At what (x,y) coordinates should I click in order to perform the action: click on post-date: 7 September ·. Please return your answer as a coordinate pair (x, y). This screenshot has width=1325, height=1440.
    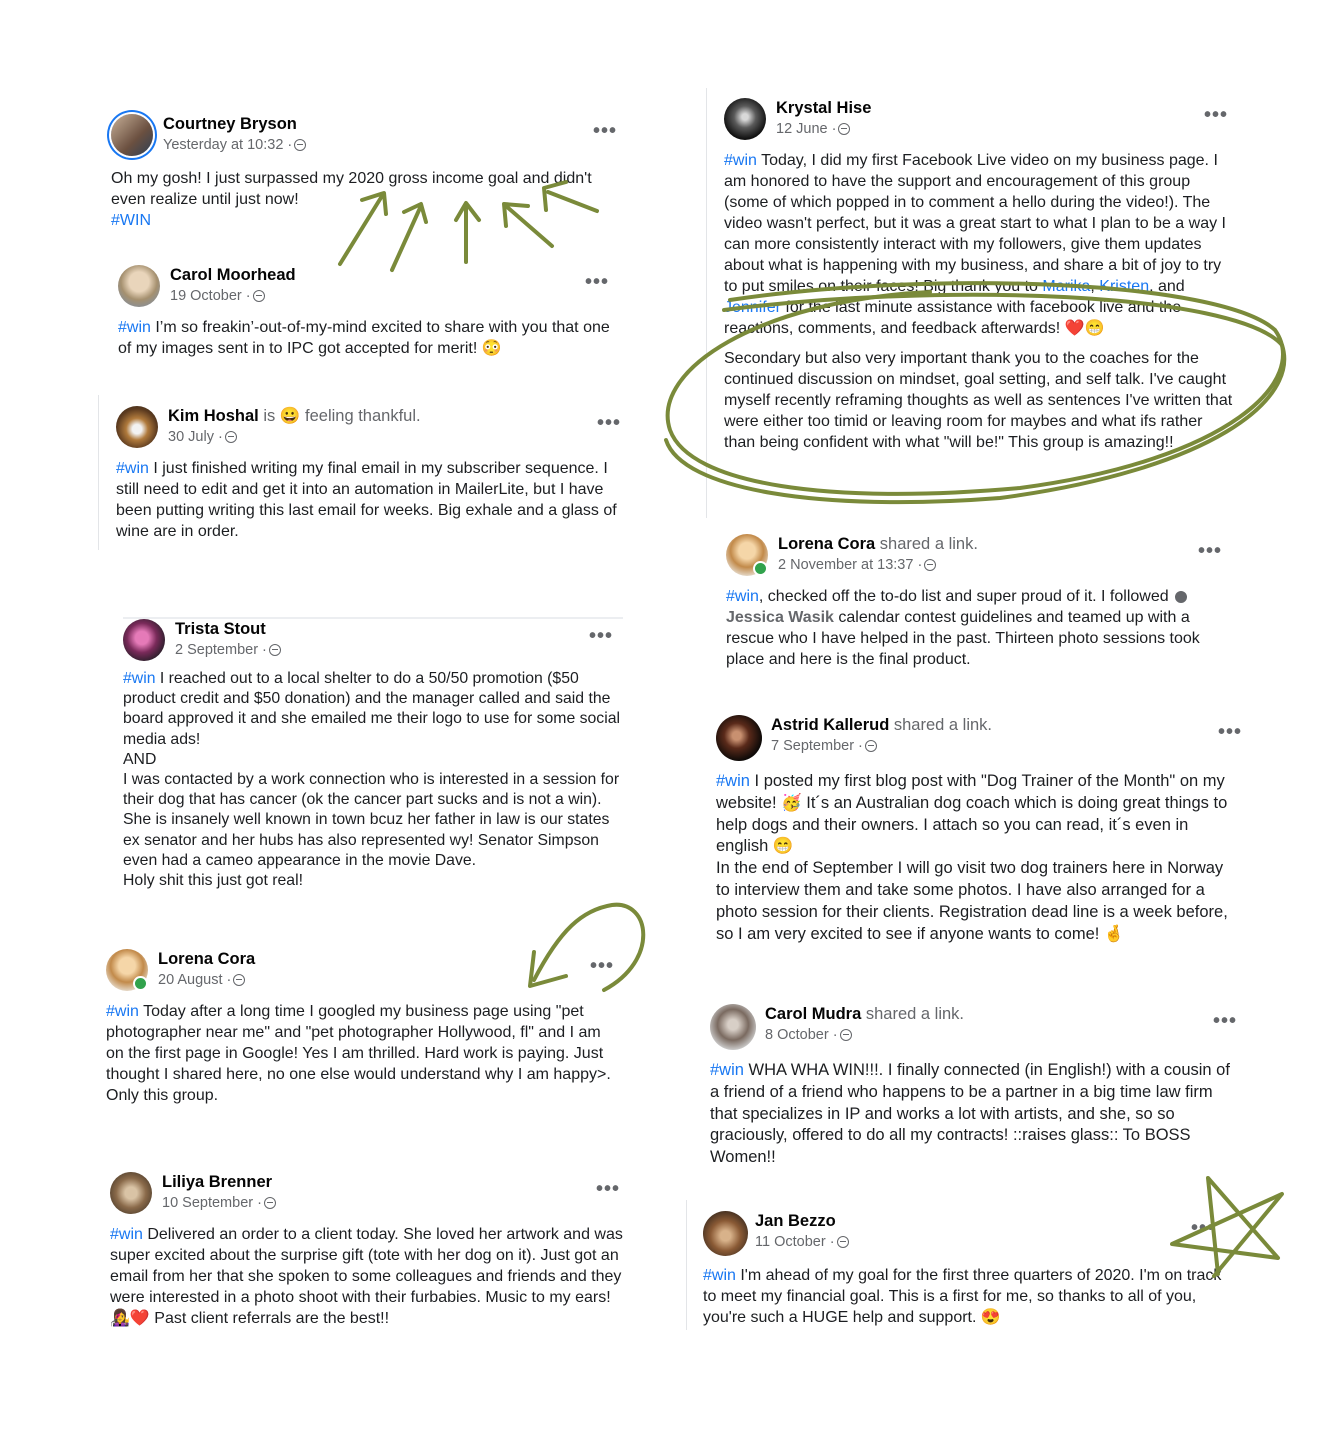
    Looking at the image, I should click on (817, 746).